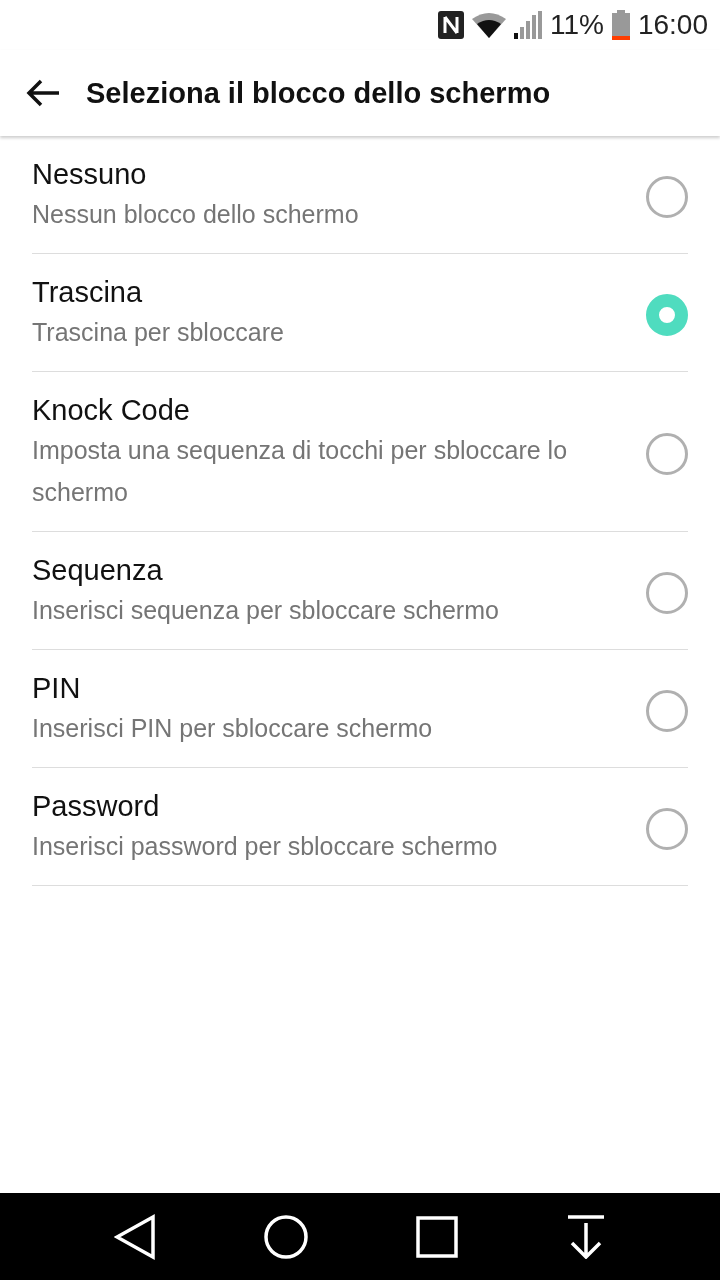 This screenshot has height=1280, width=720. Describe the element at coordinates (57, 688) in the screenshot. I see `option-title: PIN` at that location.